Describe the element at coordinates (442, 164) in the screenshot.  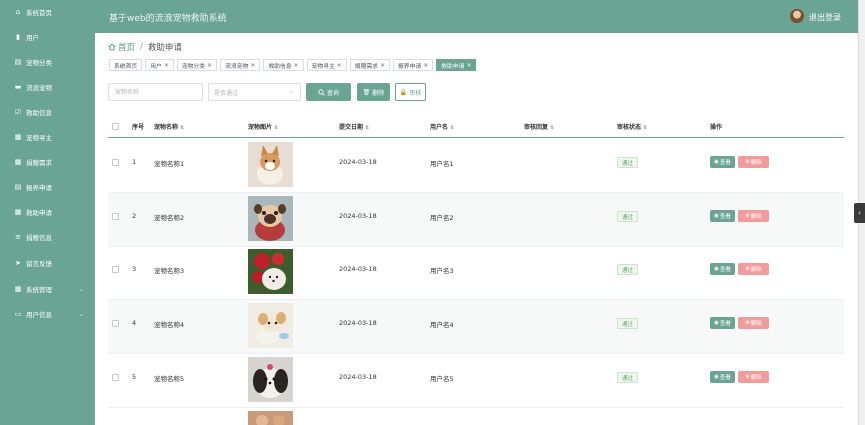
I see `cell-username: 用户名1` at that location.